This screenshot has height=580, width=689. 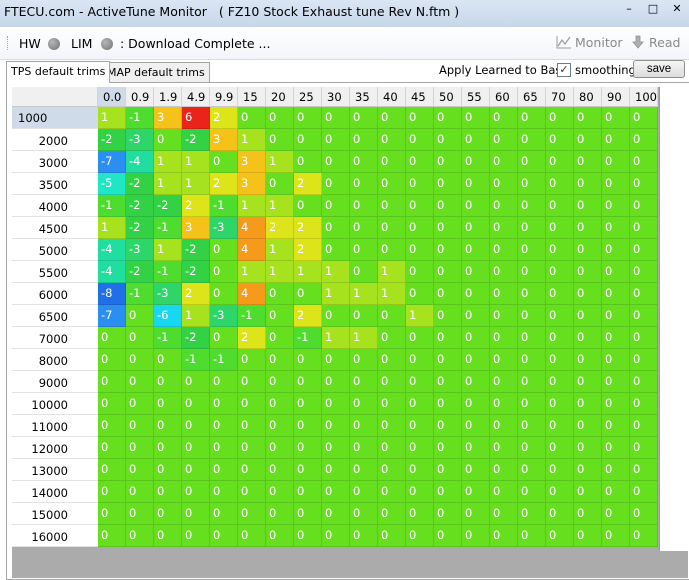 I want to click on row-header: 6000, so click(x=55, y=294).